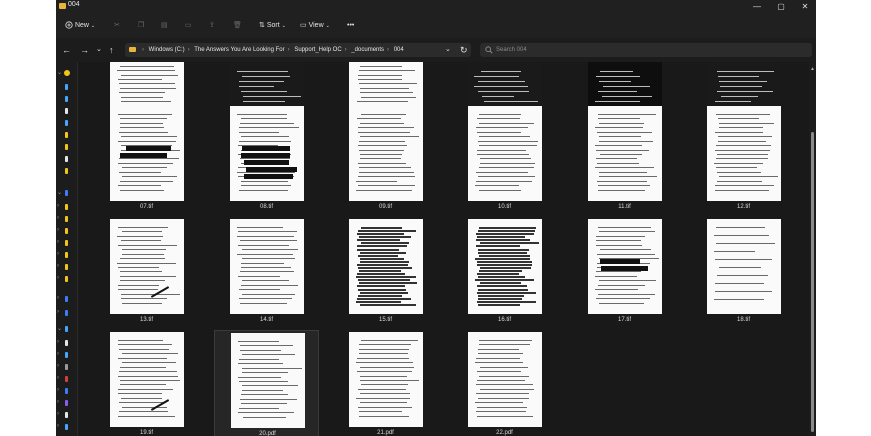 The height and width of the screenshot is (436, 871). What do you see at coordinates (66, 50) in the screenshot?
I see `back-button: ←` at bounding box center [66, 50].